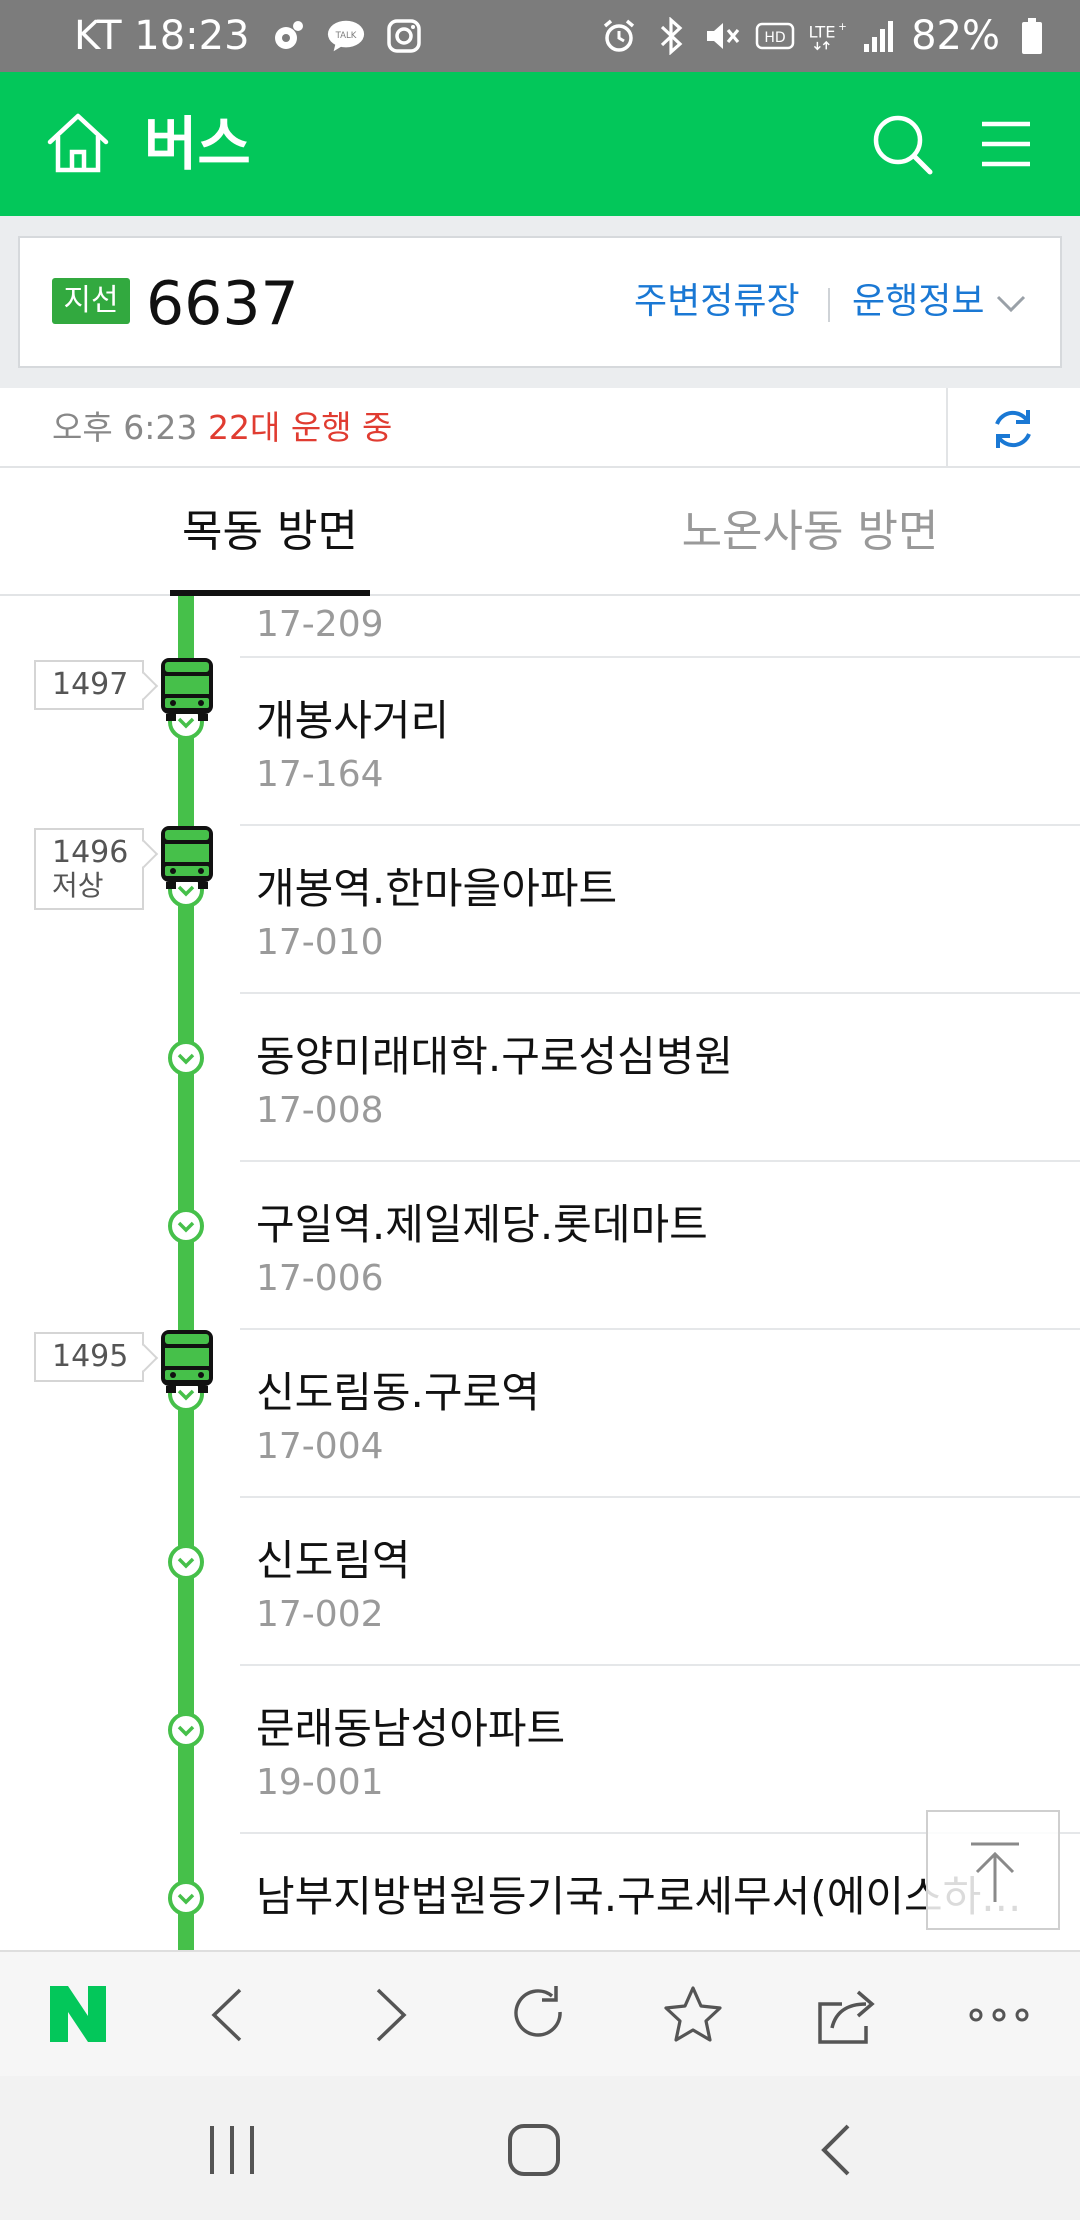 This screenshot has height=2220, width=1080. What do you see at coordinates (540, 627) in the screenshot?
I see `list-item: 17-209` at bounding box center [540, 627].